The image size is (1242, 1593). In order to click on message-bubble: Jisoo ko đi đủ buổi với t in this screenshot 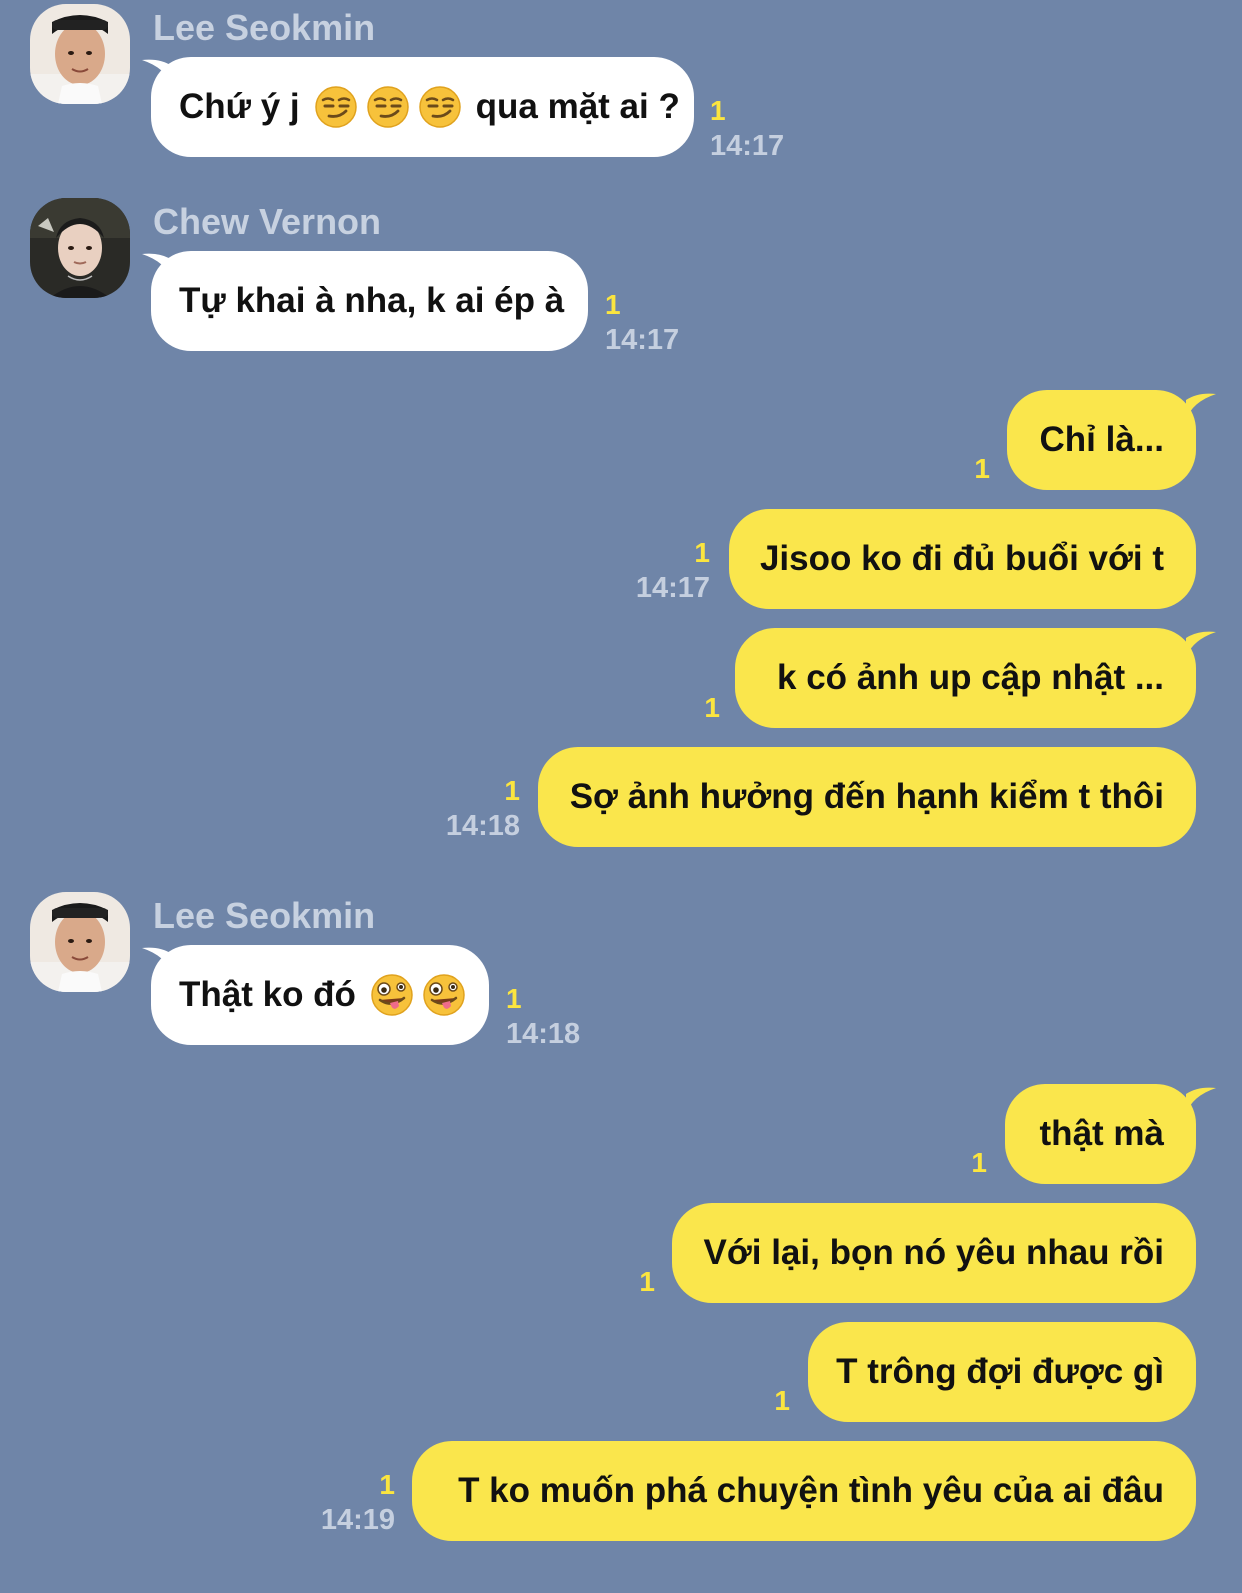, I will do `click(962, 559)`.